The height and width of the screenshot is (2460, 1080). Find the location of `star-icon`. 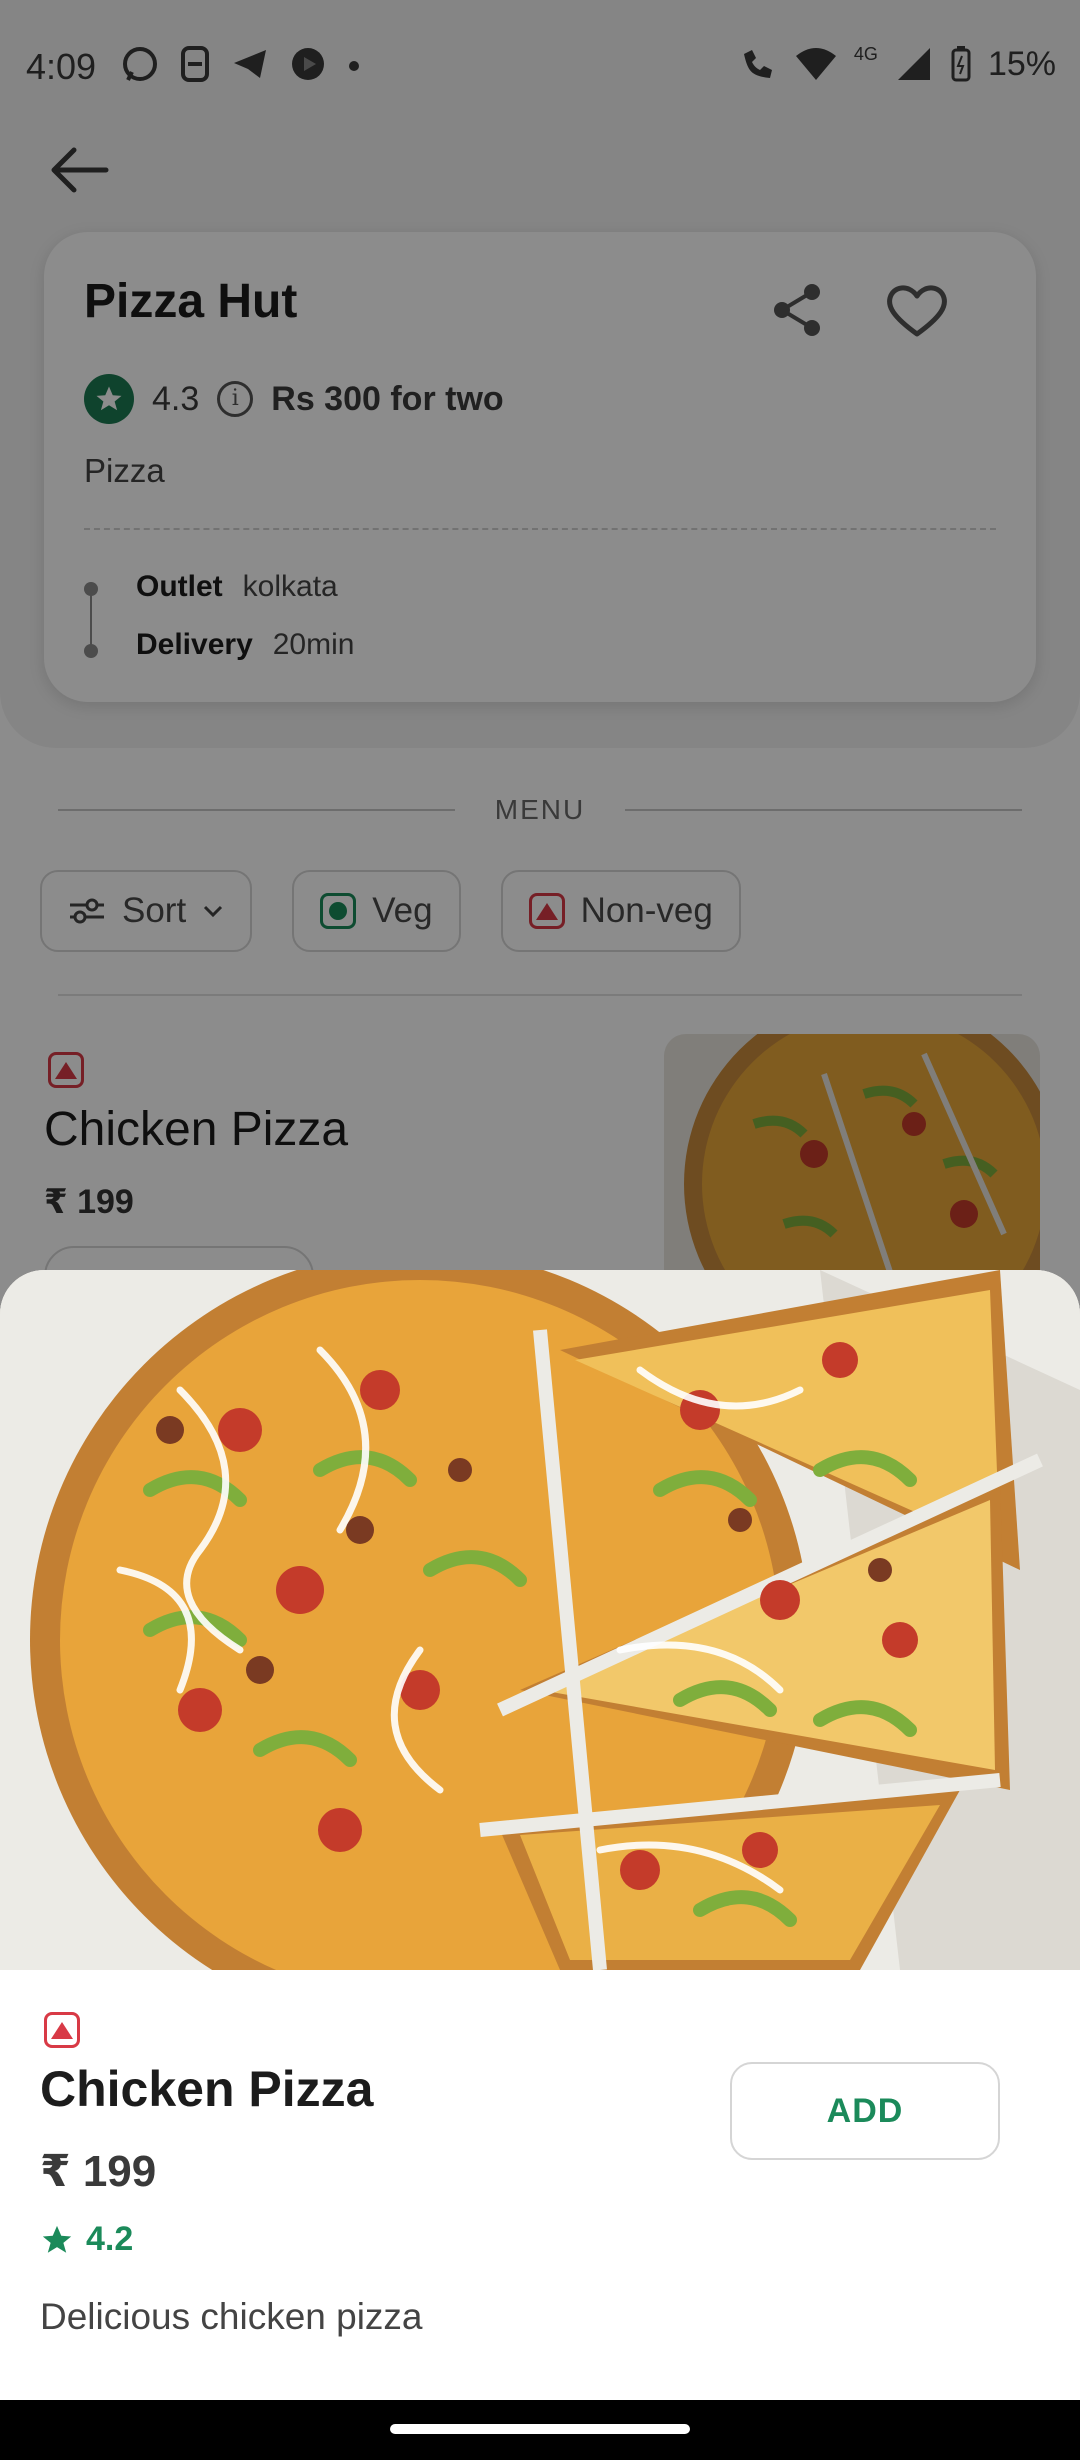

star-icon is located at coordinates (57, 2239).